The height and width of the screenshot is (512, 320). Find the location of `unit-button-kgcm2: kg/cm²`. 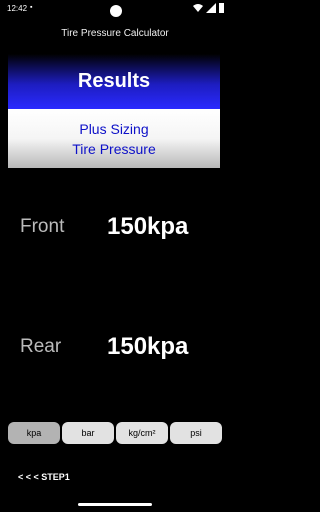

unit-button-kgcm2: kg/cm² is located at coordinates (142, 433).